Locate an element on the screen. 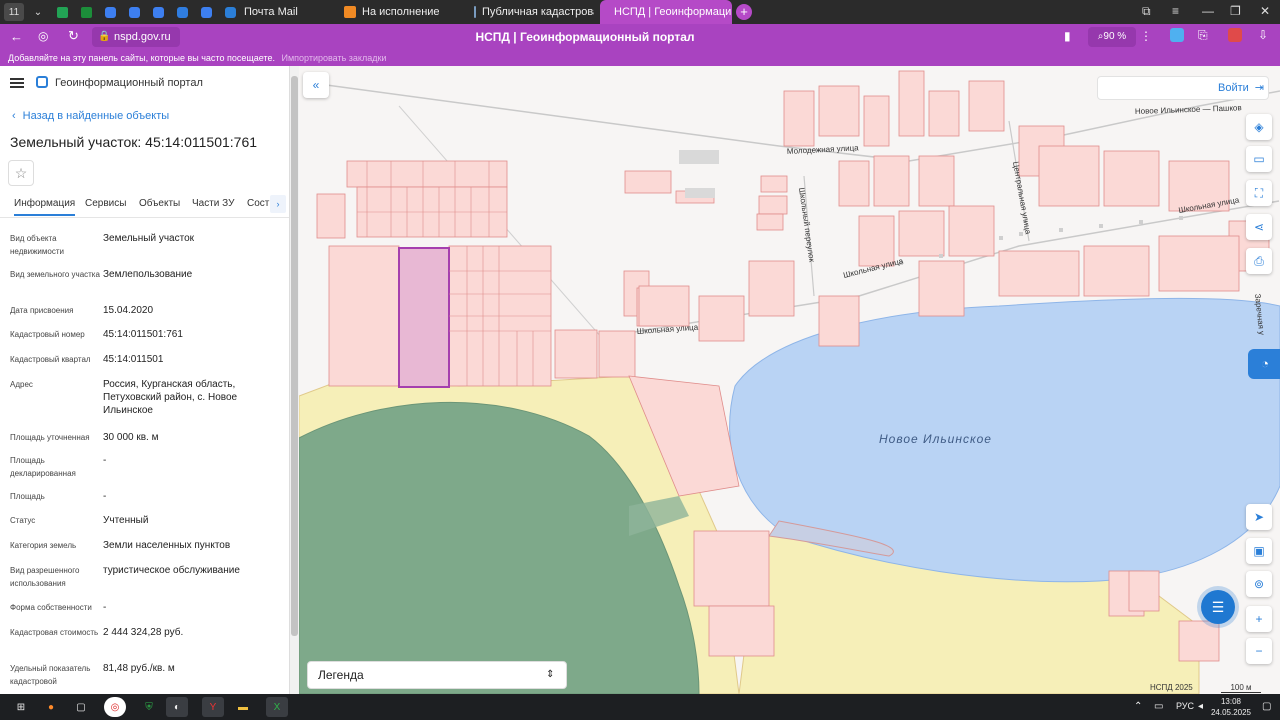  tab-parts: Части ЗУ is located at coordinates (213, 203).